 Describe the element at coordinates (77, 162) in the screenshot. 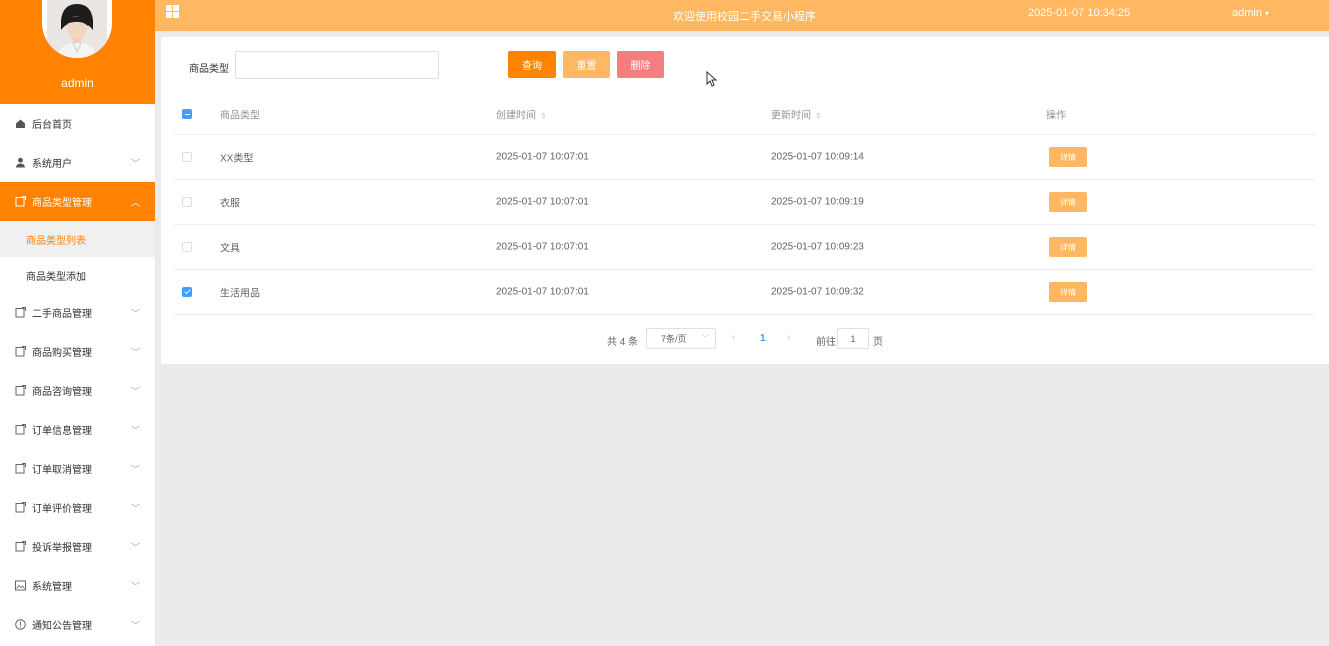

I see `menu-item-system-users: 系统用户 ﹀` at that location.